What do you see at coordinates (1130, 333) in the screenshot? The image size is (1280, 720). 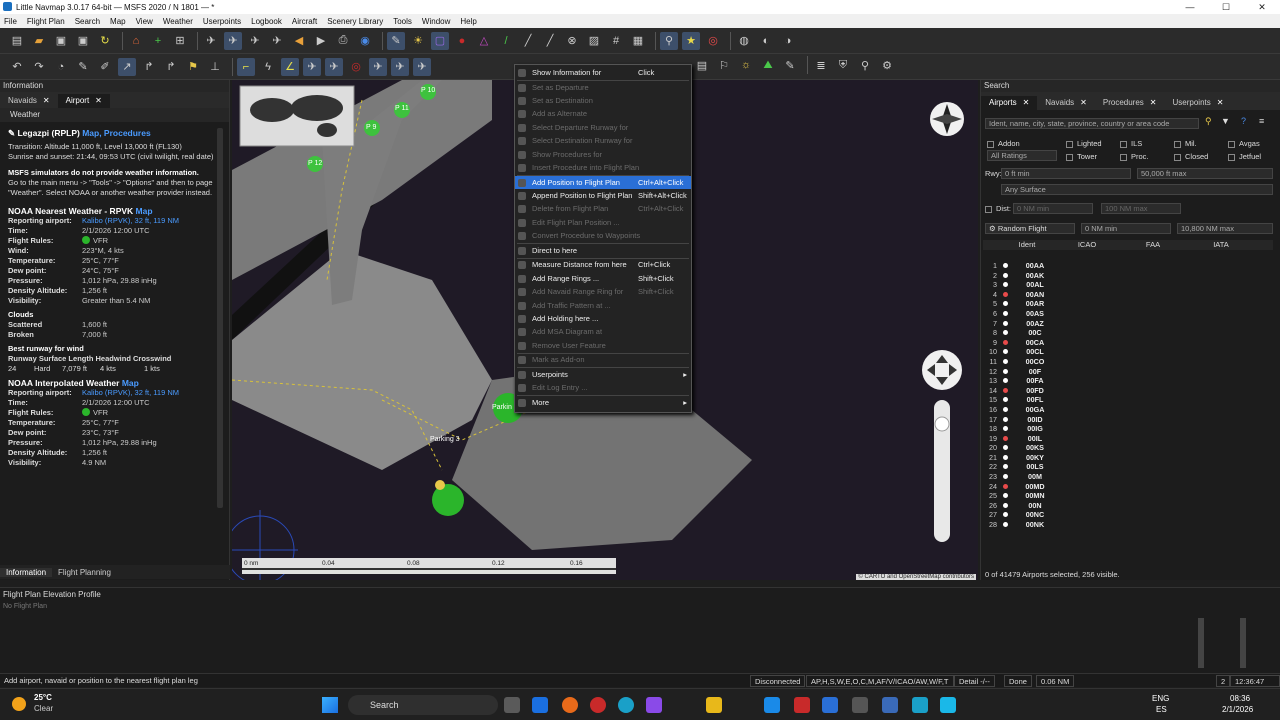 I see `table-row: 8 00C` at bounding box center [1130, 333].